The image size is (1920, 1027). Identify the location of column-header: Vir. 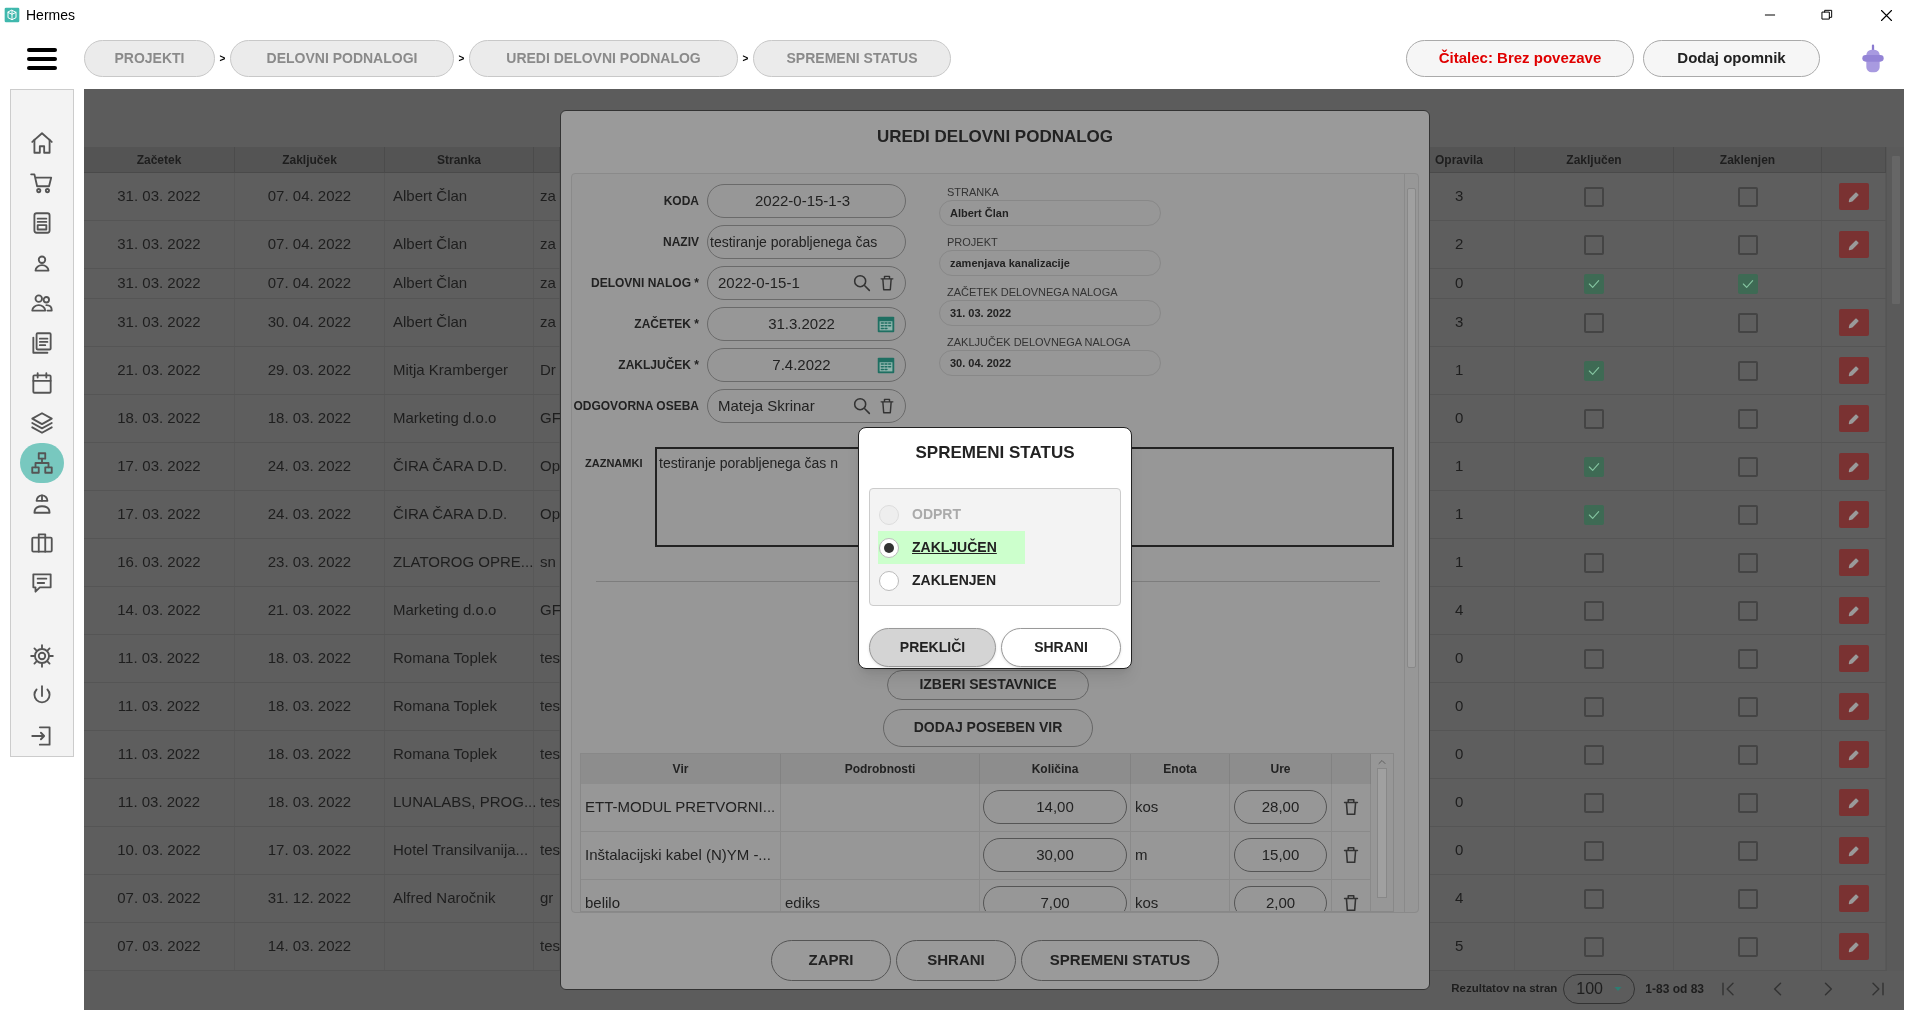
(680, 769).